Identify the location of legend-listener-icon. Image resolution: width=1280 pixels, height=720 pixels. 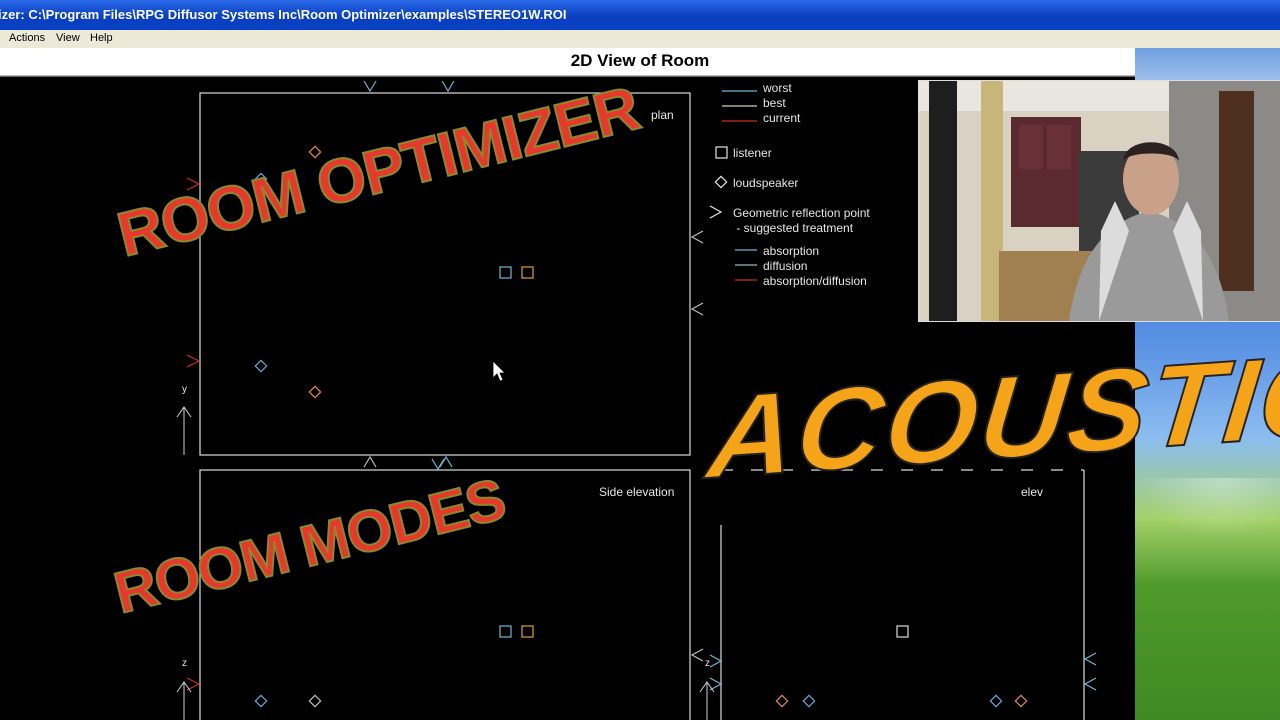
(721, 152).